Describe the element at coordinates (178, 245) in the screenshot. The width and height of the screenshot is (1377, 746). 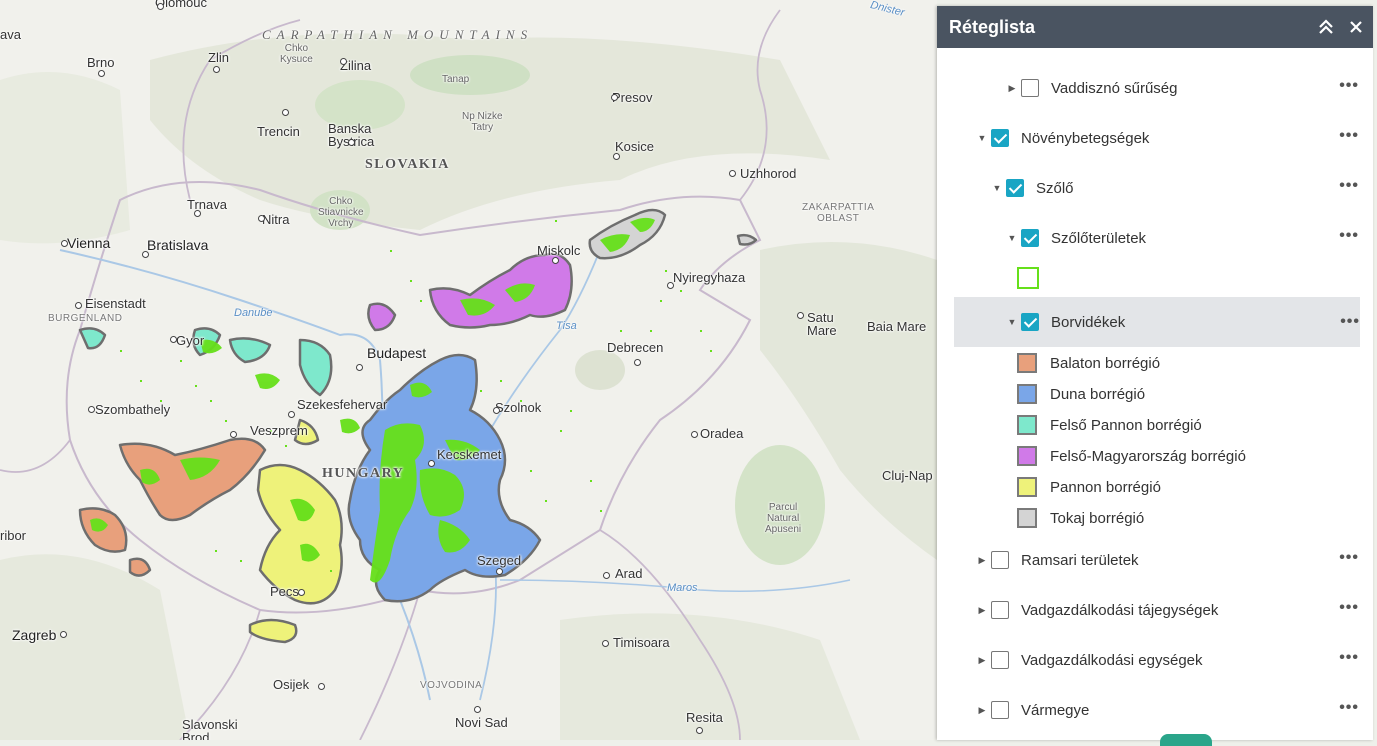
I see `map-label-bratislava: Bratislava` at that location.